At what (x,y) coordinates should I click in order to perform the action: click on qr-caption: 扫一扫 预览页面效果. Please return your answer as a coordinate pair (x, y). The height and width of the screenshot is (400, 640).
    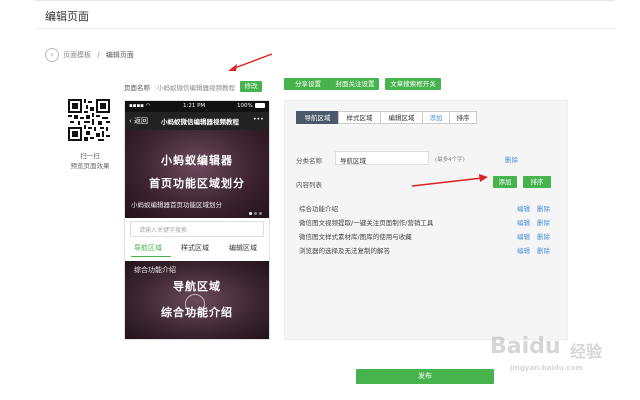
    Looking at the image, I should click on (90, 161).